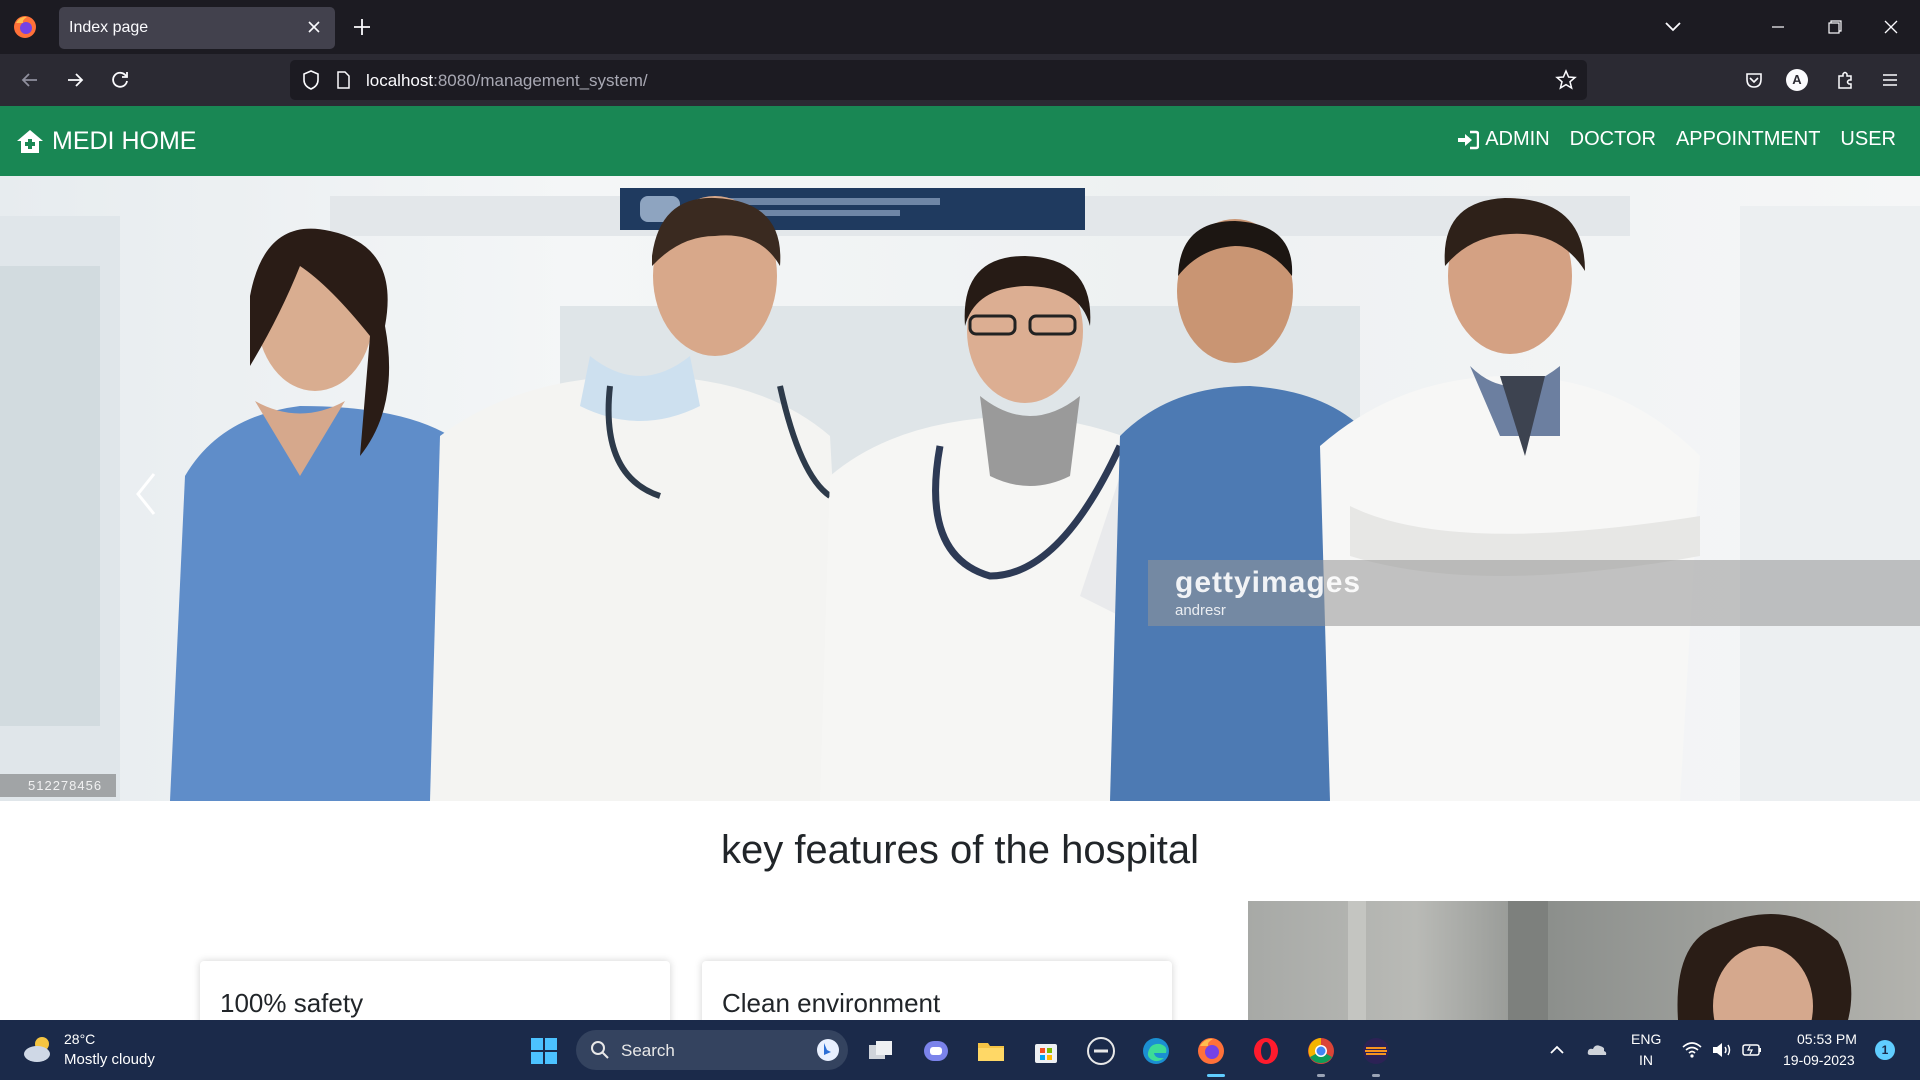 This screenshot has width=1920, height=1080. What do you see at coordinates (648, 1050) in the screenshot?
I see `search-label: Search` at bounding box center [648, 1050].